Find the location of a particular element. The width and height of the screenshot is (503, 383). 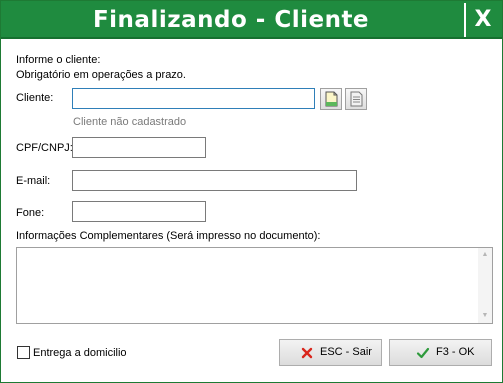

info-line-2: Obrigatório em operações a prazo. is located at coordinates (101, 75).